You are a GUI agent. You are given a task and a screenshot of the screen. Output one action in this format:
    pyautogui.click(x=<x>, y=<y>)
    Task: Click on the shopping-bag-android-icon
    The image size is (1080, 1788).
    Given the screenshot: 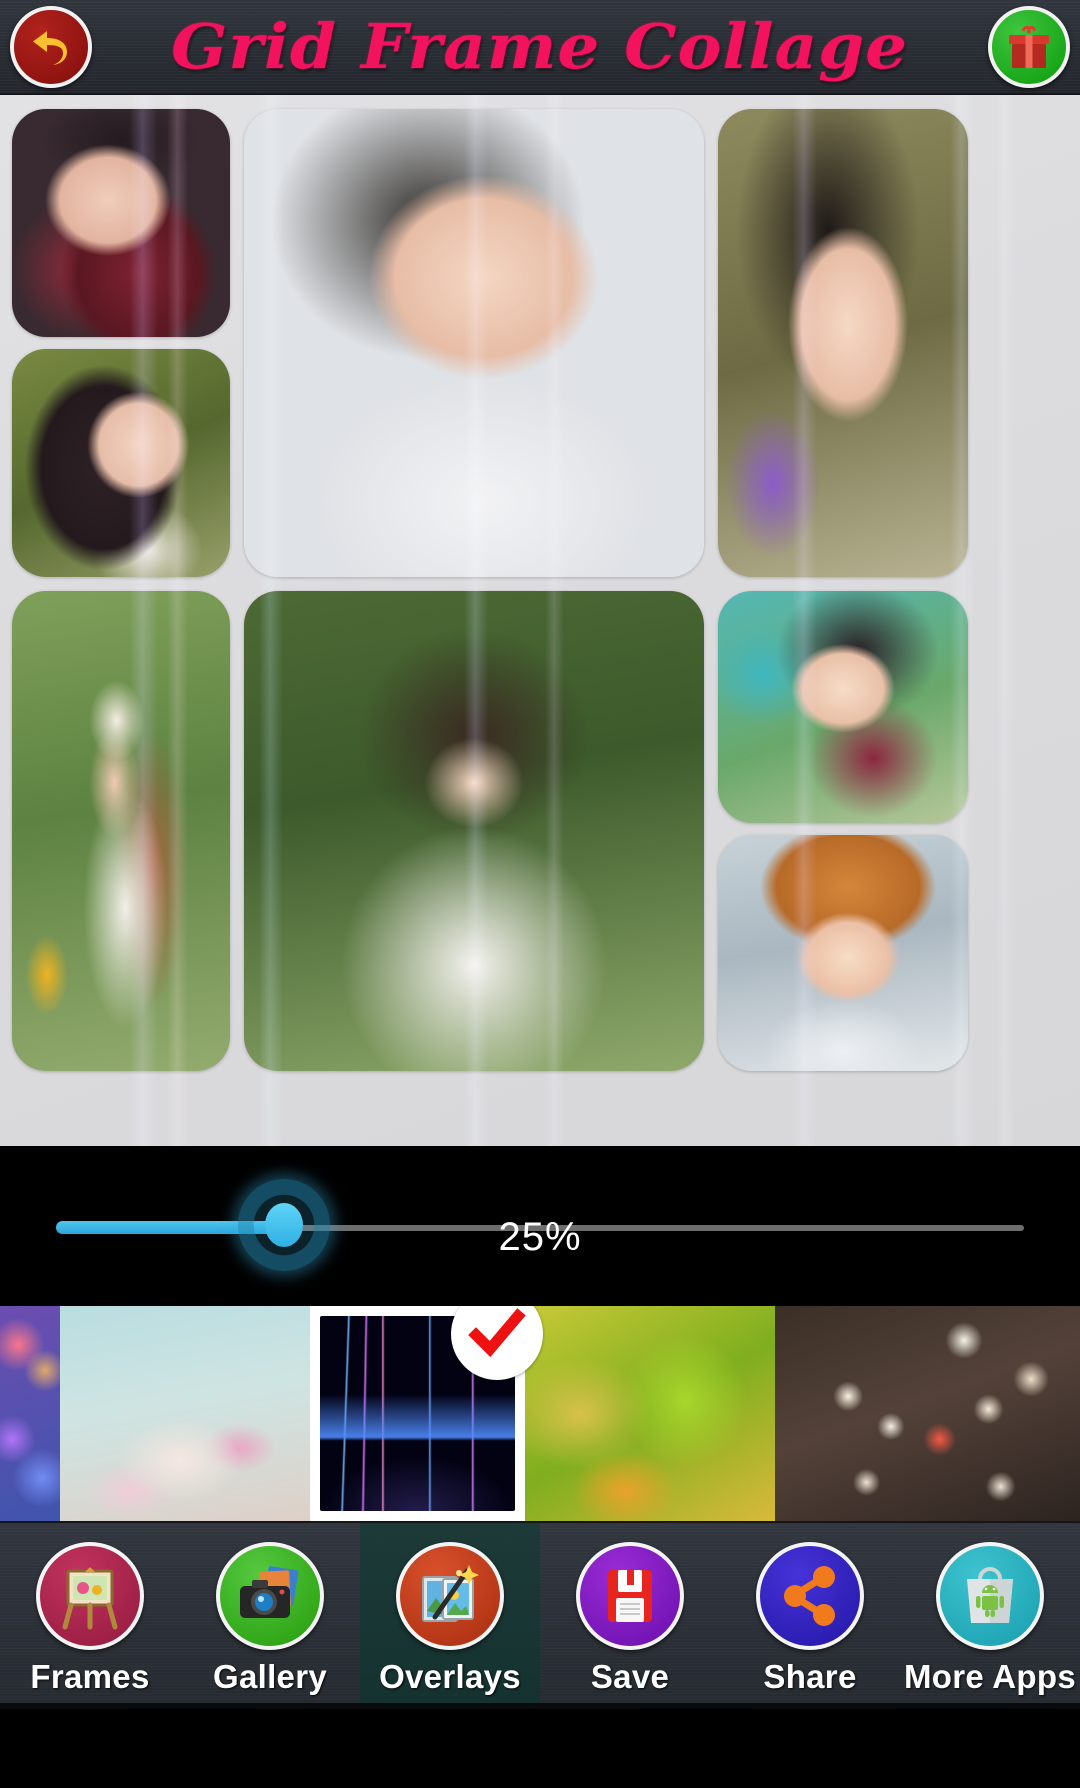 What is the action you would take?
    pyautogui.click(x=990, y=1596)
    